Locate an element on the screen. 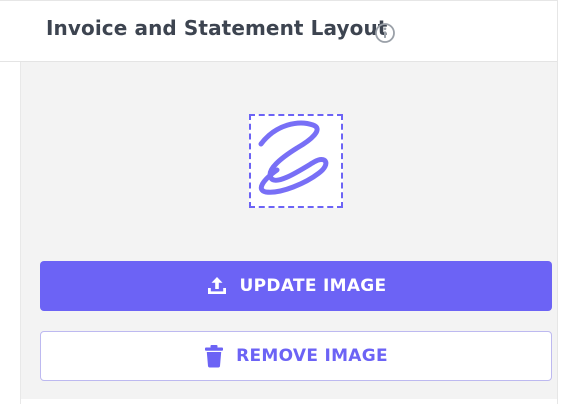 The height and width of the screenshot is (404, 562). update-image-button: UPDATE IMAGE is located at coordinates (296, 286).